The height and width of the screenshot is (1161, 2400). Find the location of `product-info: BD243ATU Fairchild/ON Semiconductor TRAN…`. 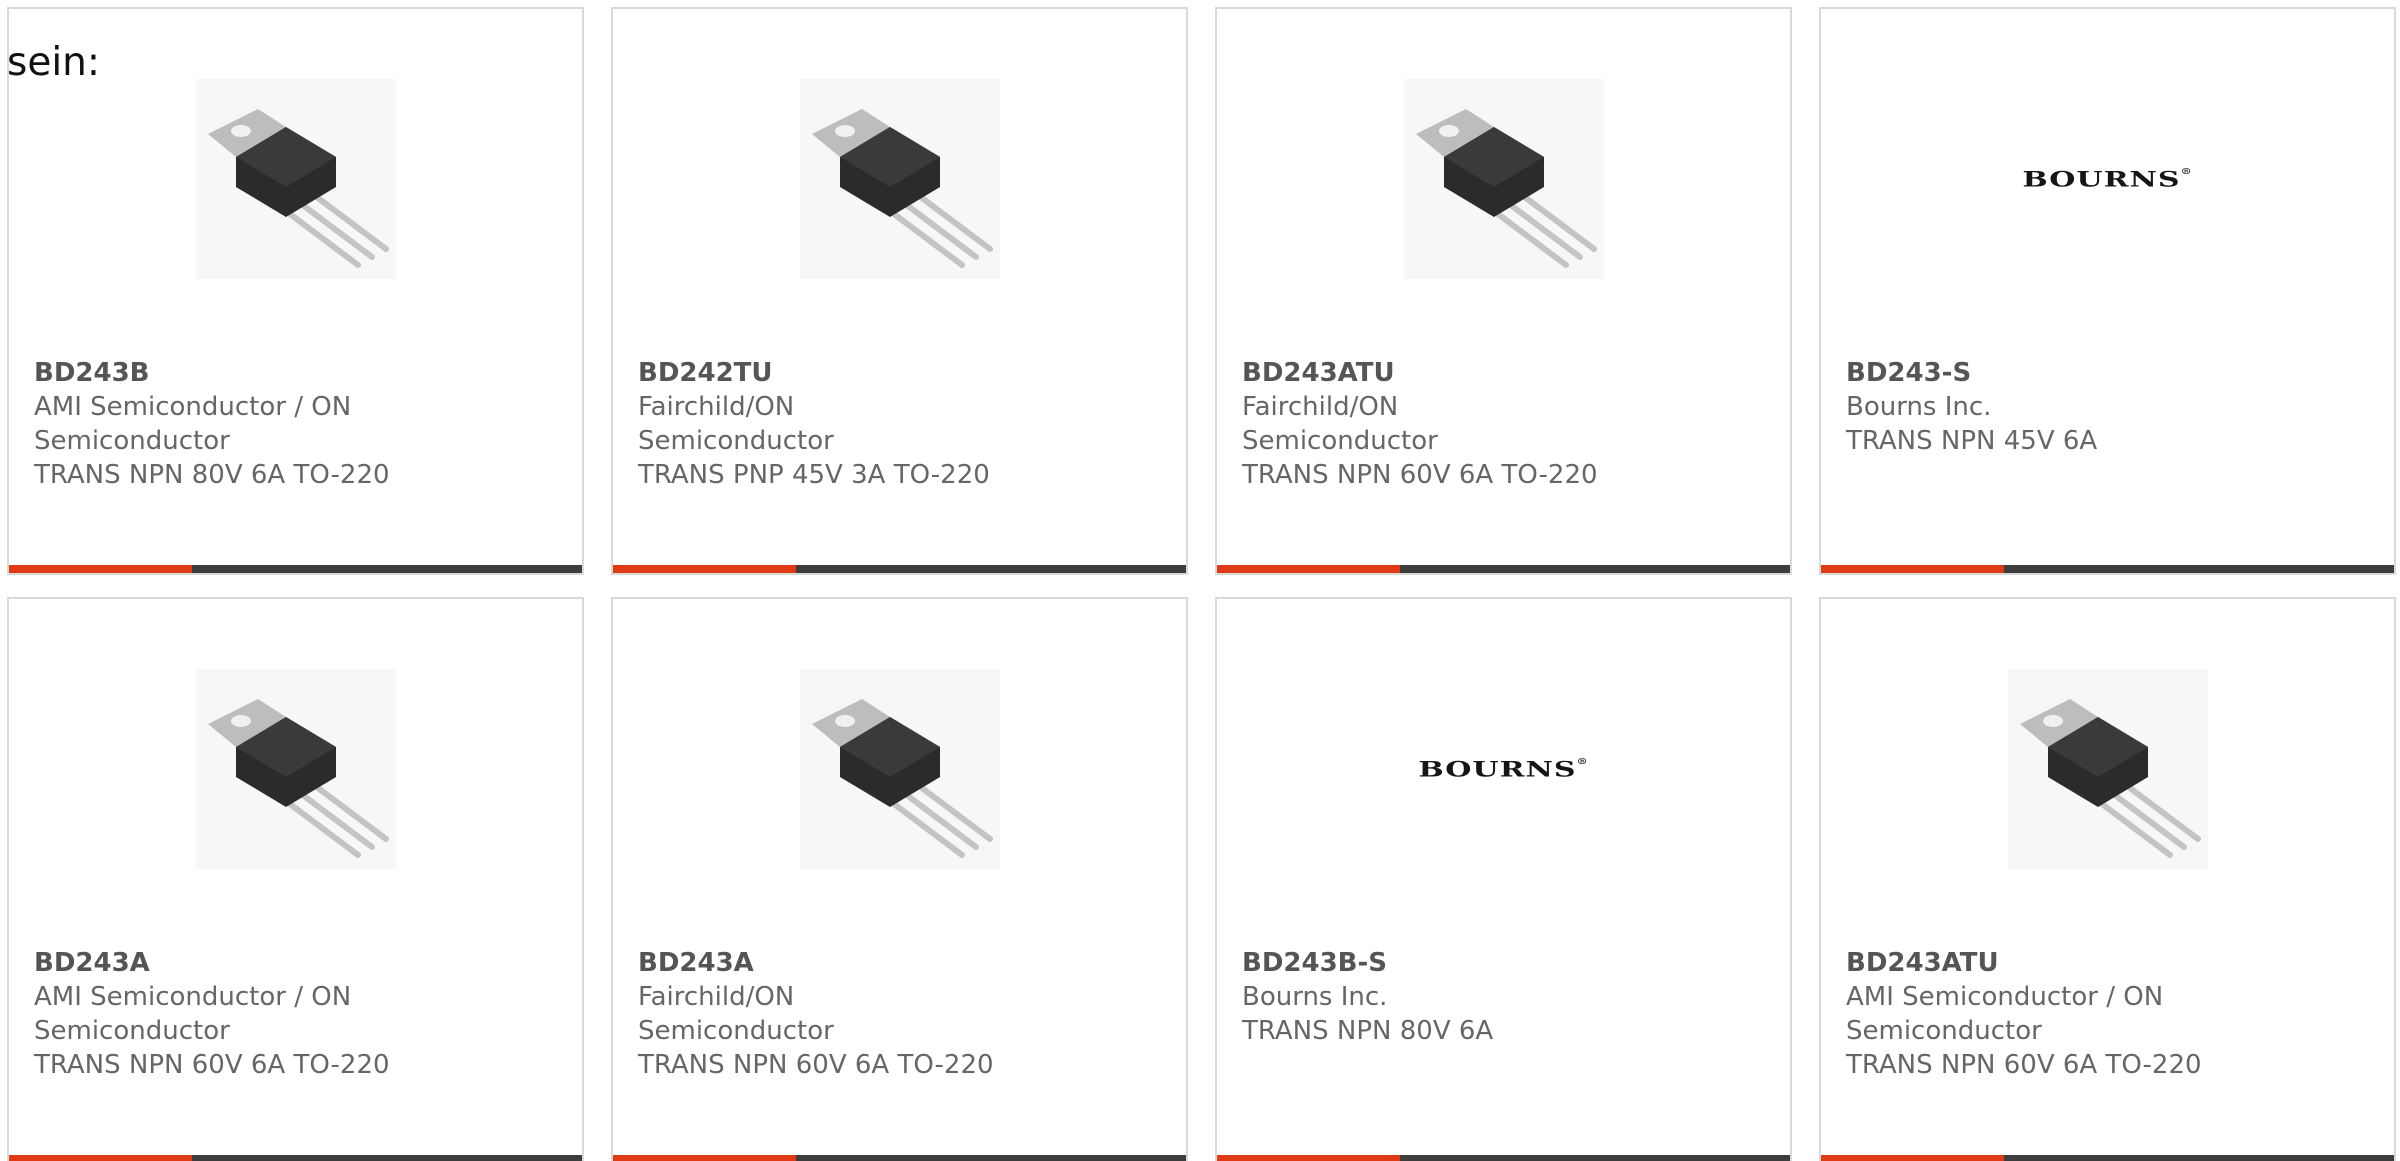

product-info: BD243ATU Fairchild/ON Semiconductor TRAN… is located at coordinates (1422, 424).